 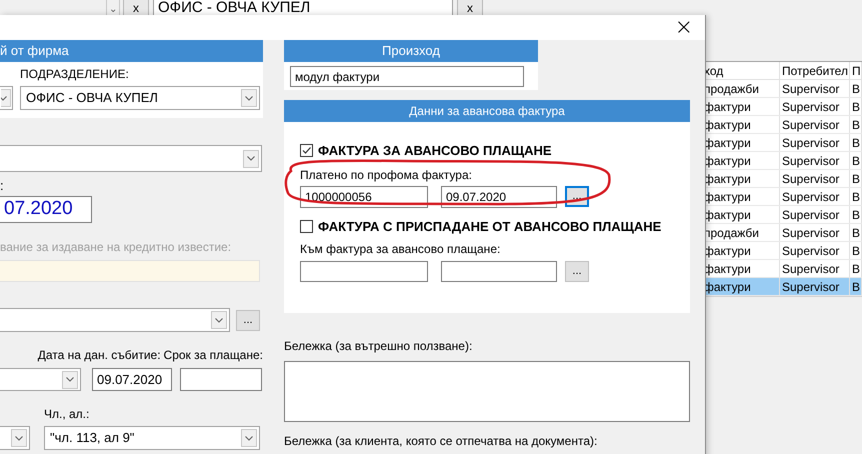 I want to click on checkbox-label: ФАКТУРА С ПРИСПАДАНЕ ОТ АВАНСОВО ПЛАЩАНЕ, so click(x=490, y=227).